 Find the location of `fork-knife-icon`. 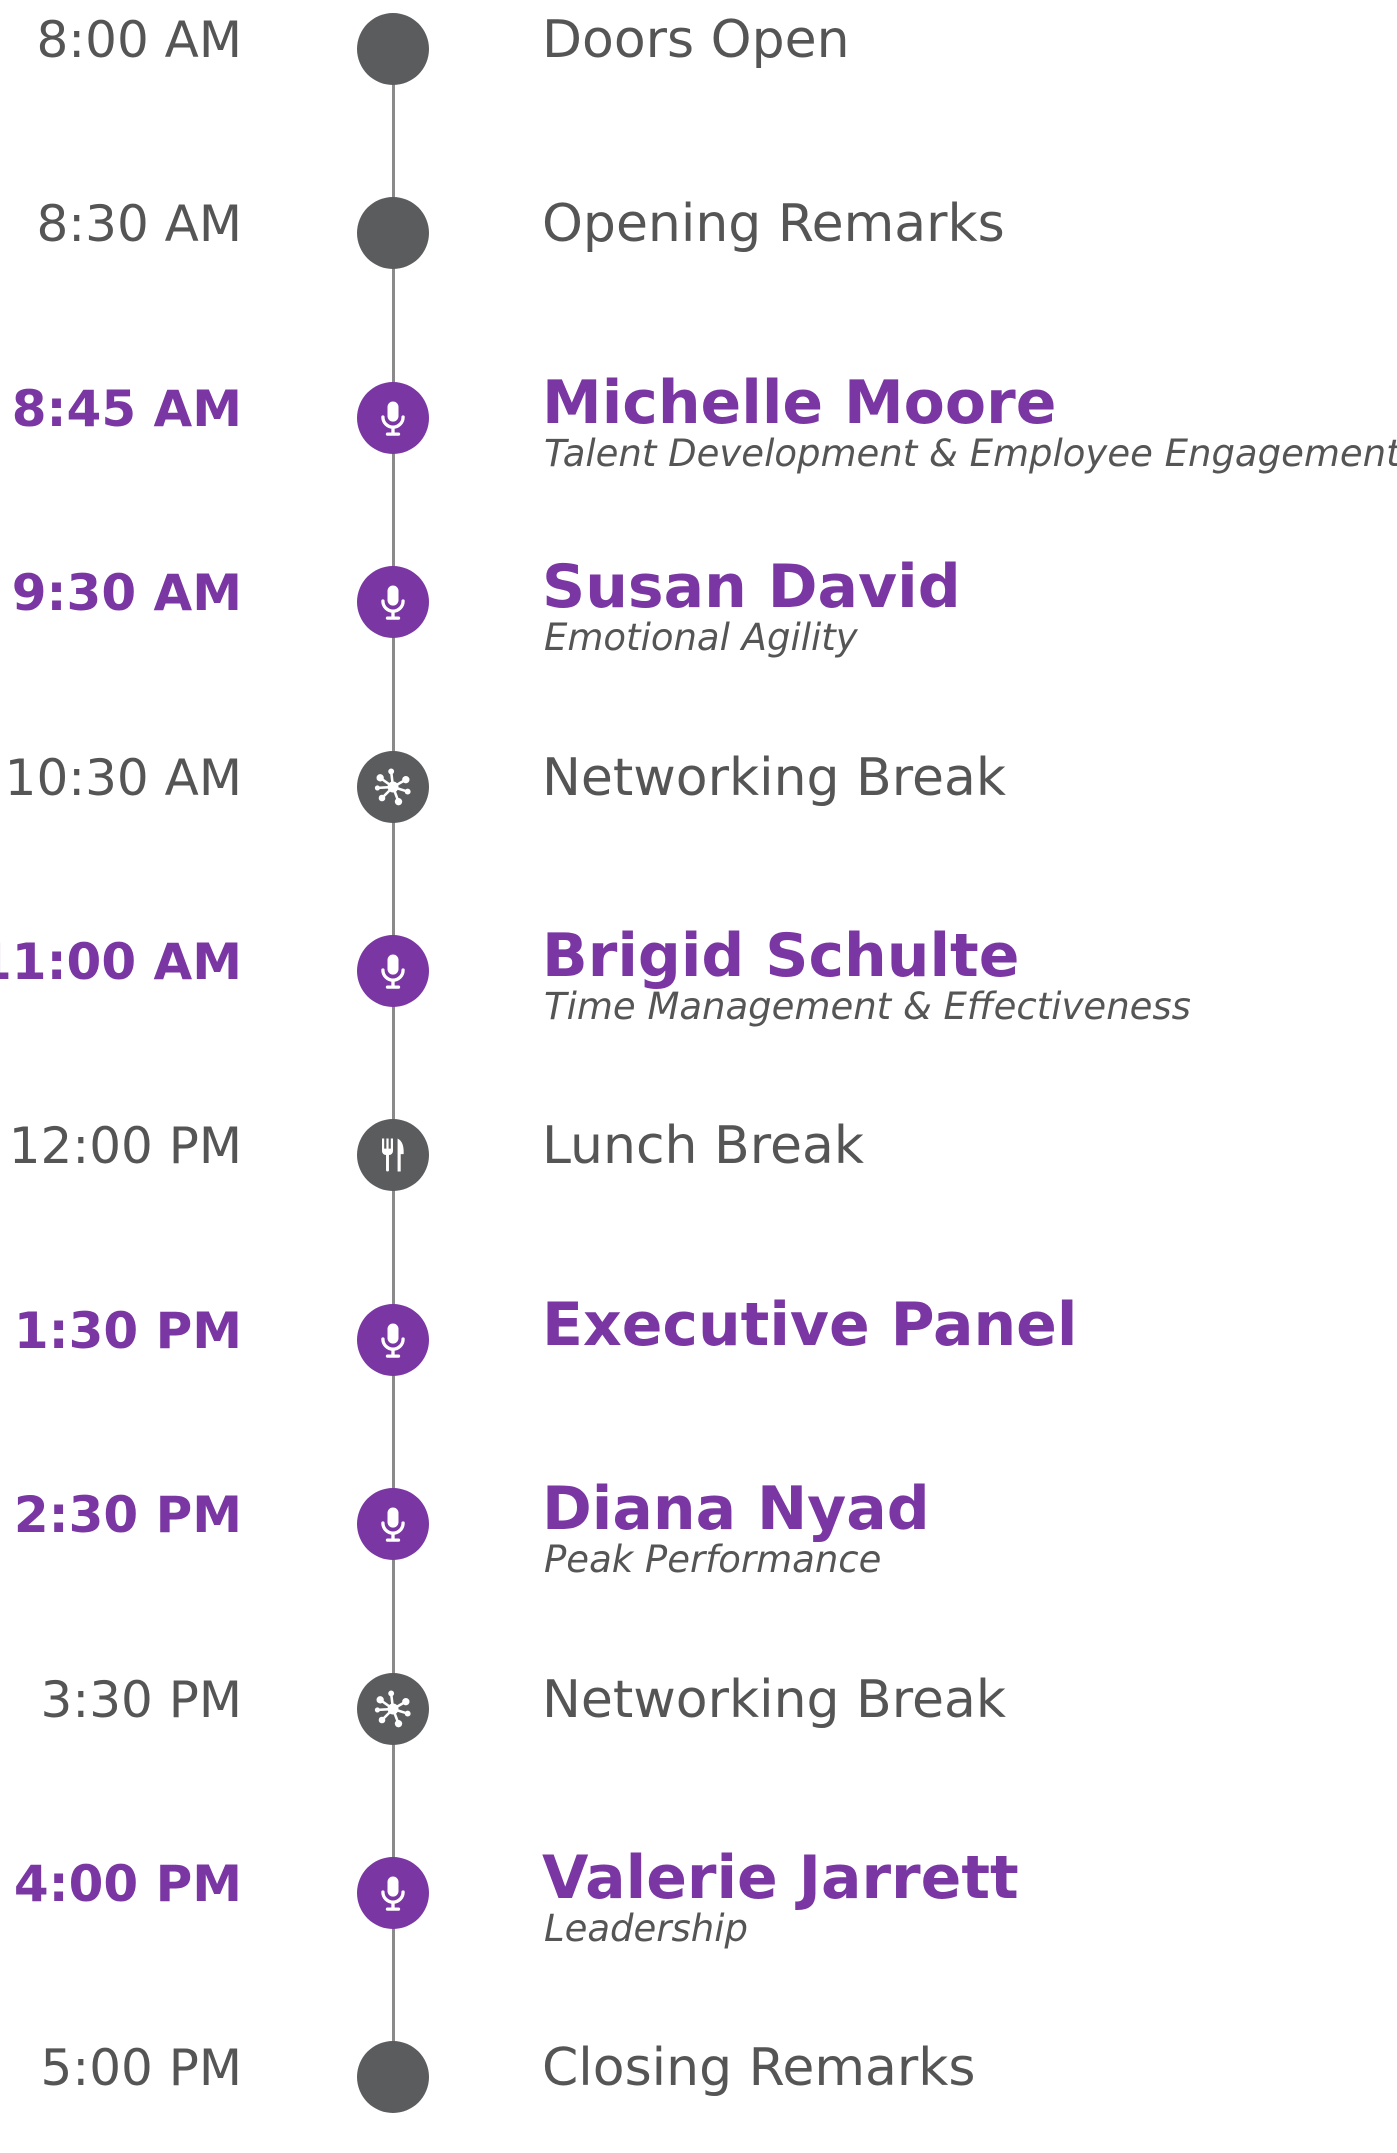

fork-knife-icon is located at coordinates (393, 1155).